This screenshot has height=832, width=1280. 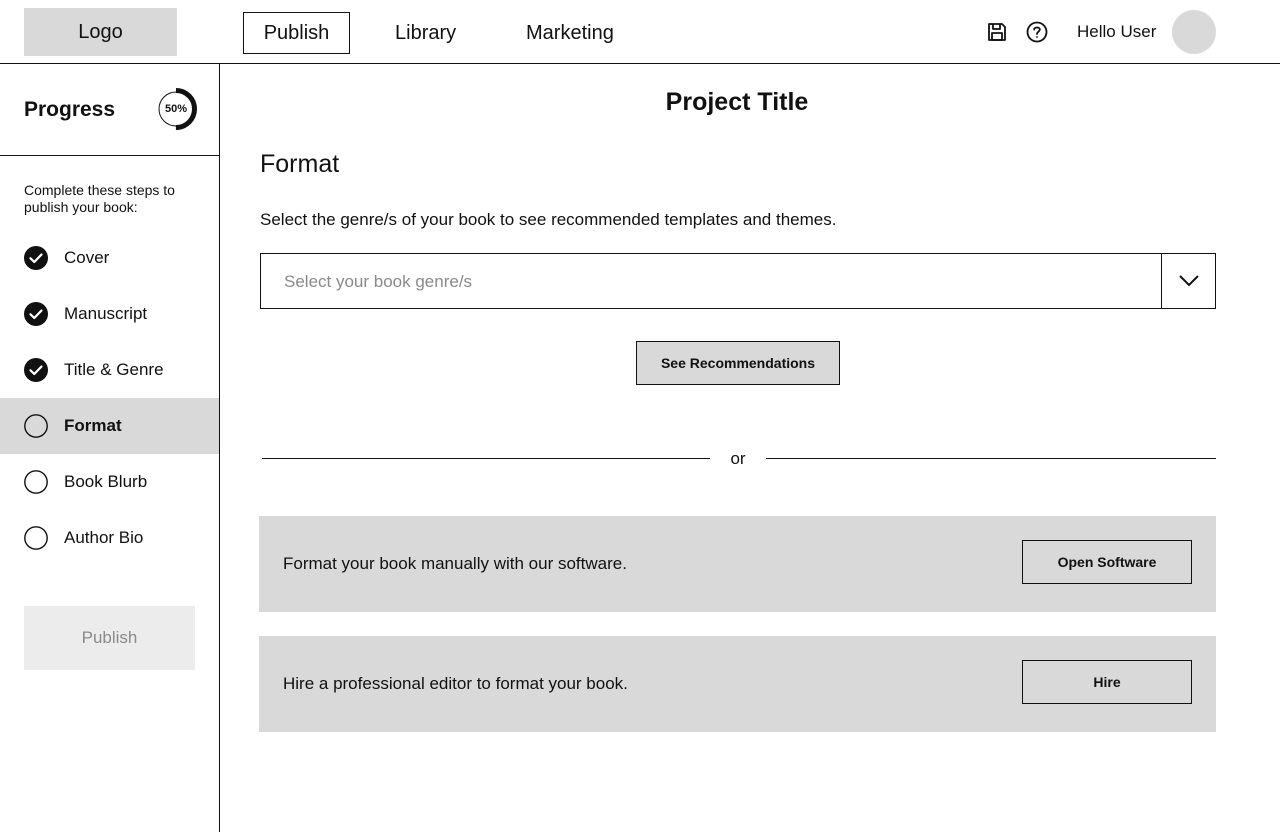 I want to click on step-cover: Cover, so click(x=109, y=258).